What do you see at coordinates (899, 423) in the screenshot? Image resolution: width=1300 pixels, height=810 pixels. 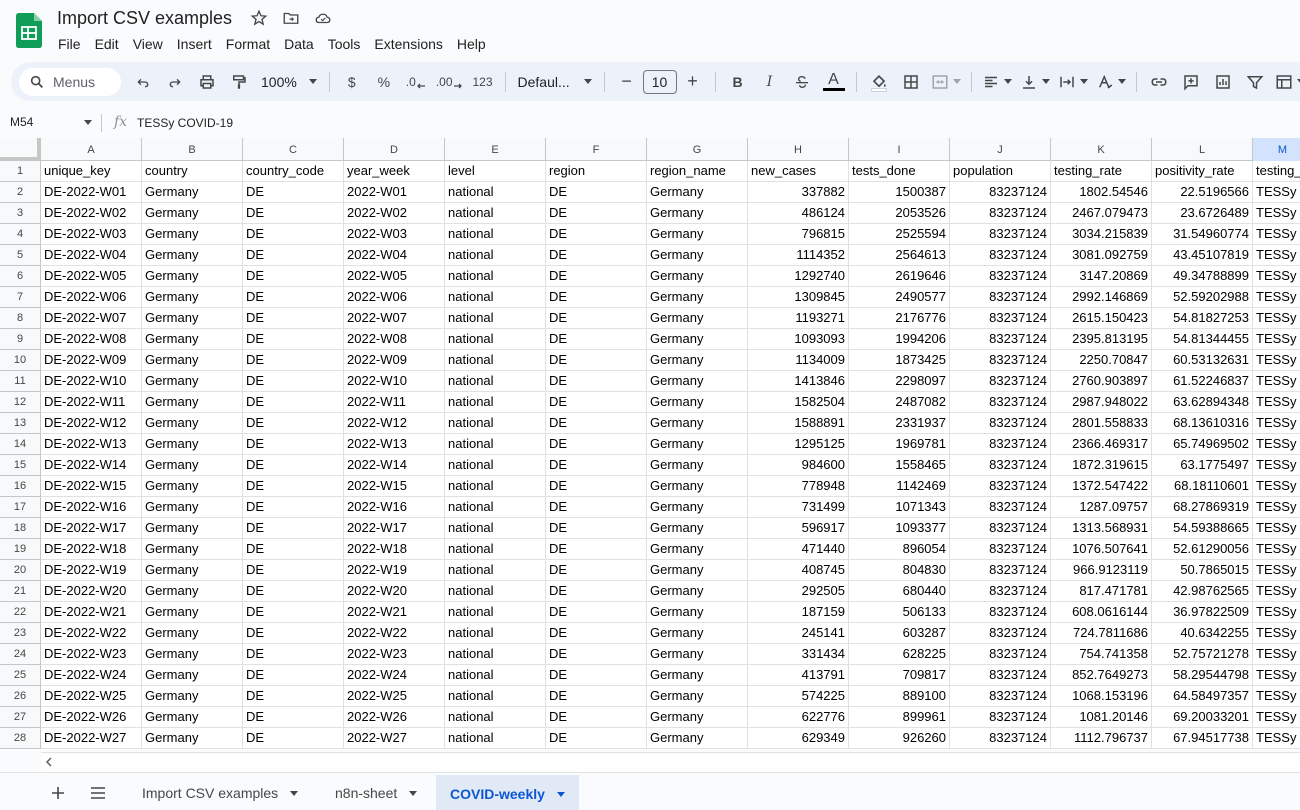 I see `table-cell: 2331937` at bounding box center [899, 423].